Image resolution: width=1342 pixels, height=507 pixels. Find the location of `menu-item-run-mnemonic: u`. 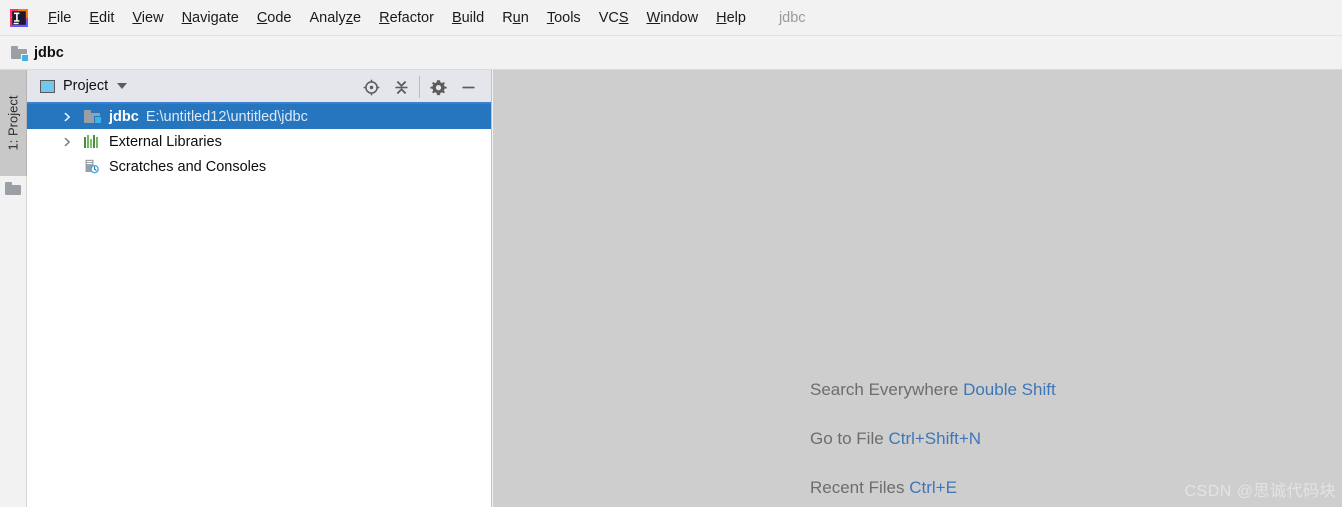

menu-item-run-mnemonic: u is located at coordinates (516, 17).